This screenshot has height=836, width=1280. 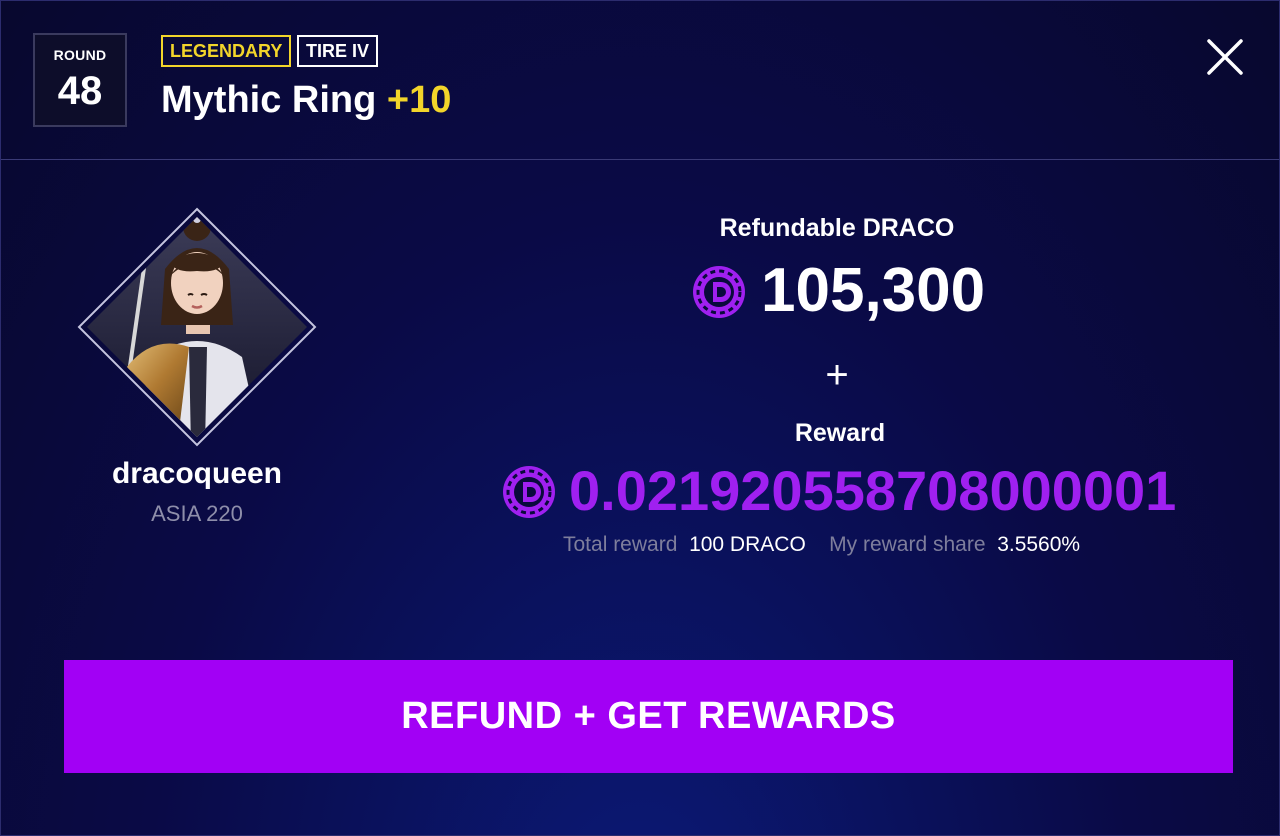 I want to click on item-level: +10, so click(x=419, y=100).